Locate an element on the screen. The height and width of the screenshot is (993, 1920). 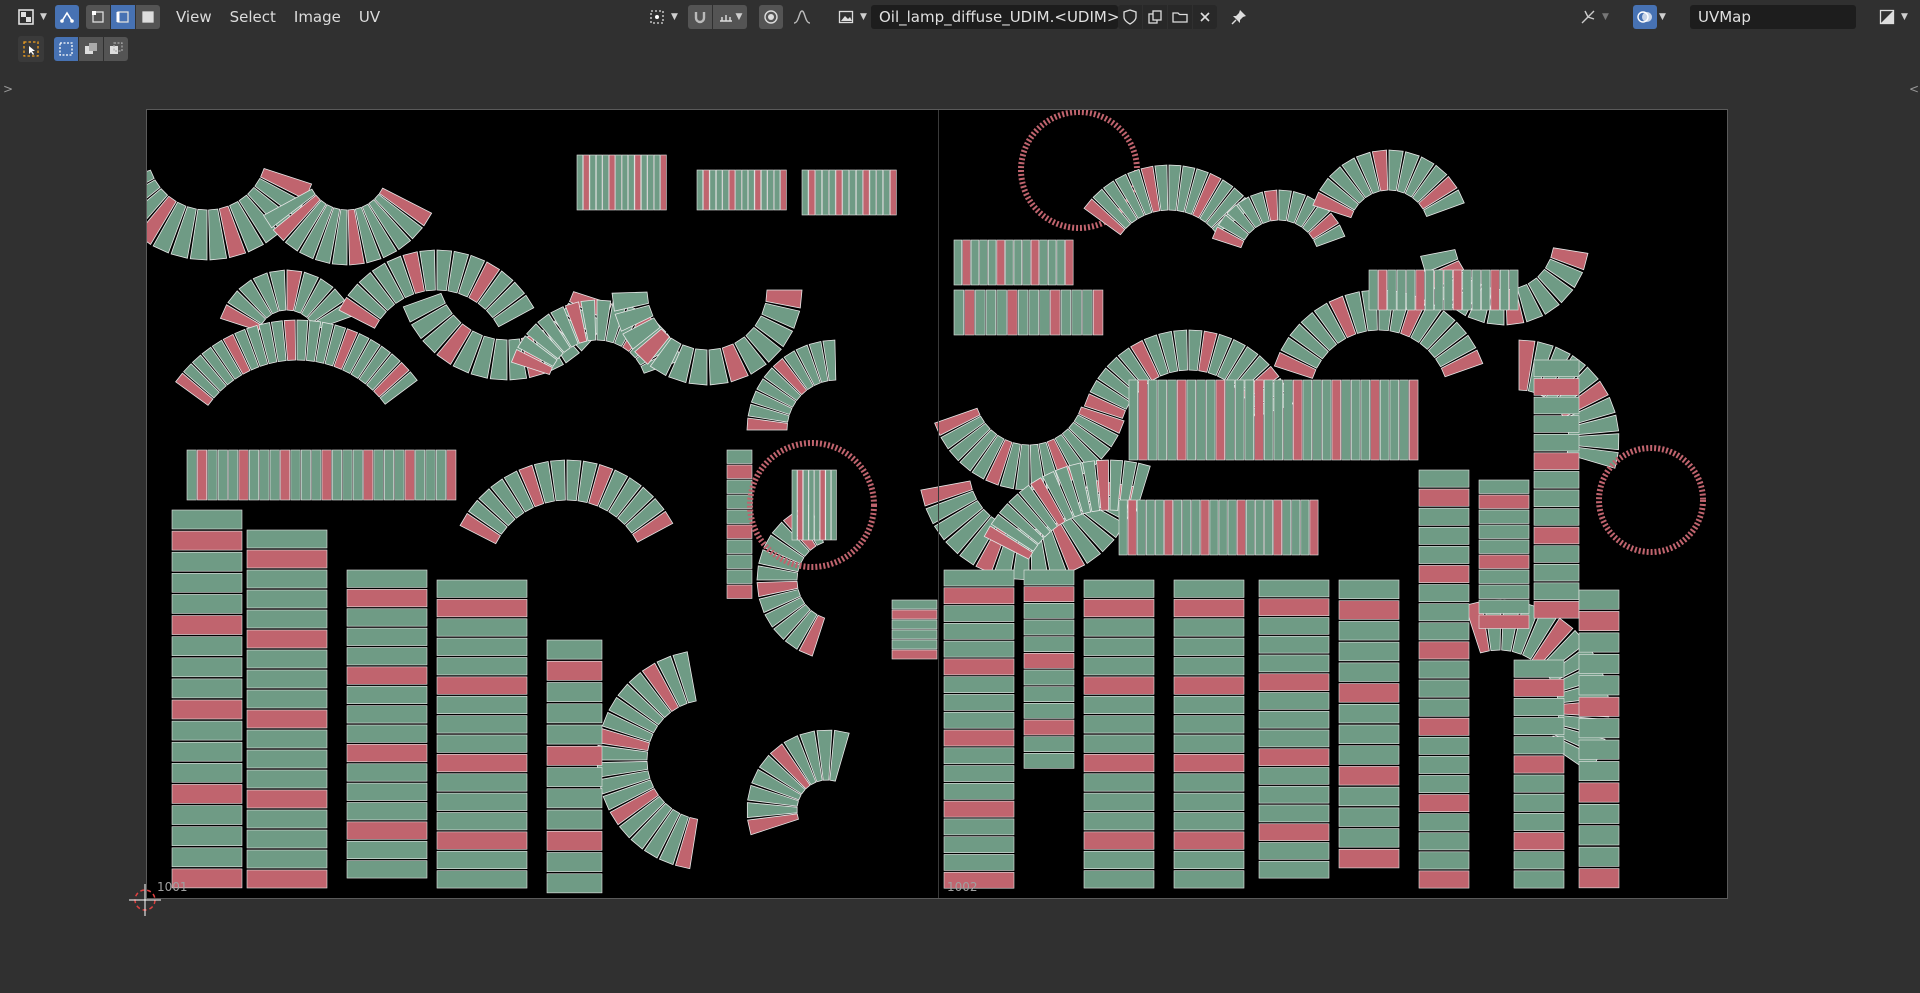
image-browse-dropdown: ▼ is located at coordinates (850, 17).